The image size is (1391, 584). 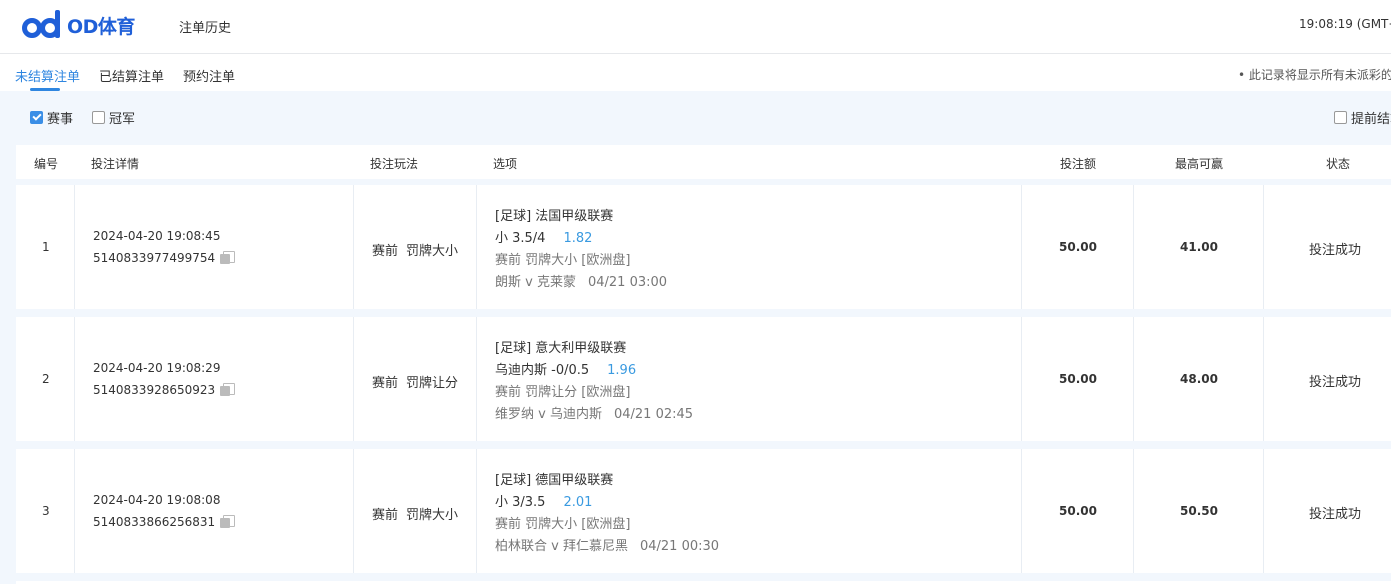 What do you see at coordinates (1078, 164) in the screenshot?
I see `col-stake: 投注额` at bounding box center [1078, 164].